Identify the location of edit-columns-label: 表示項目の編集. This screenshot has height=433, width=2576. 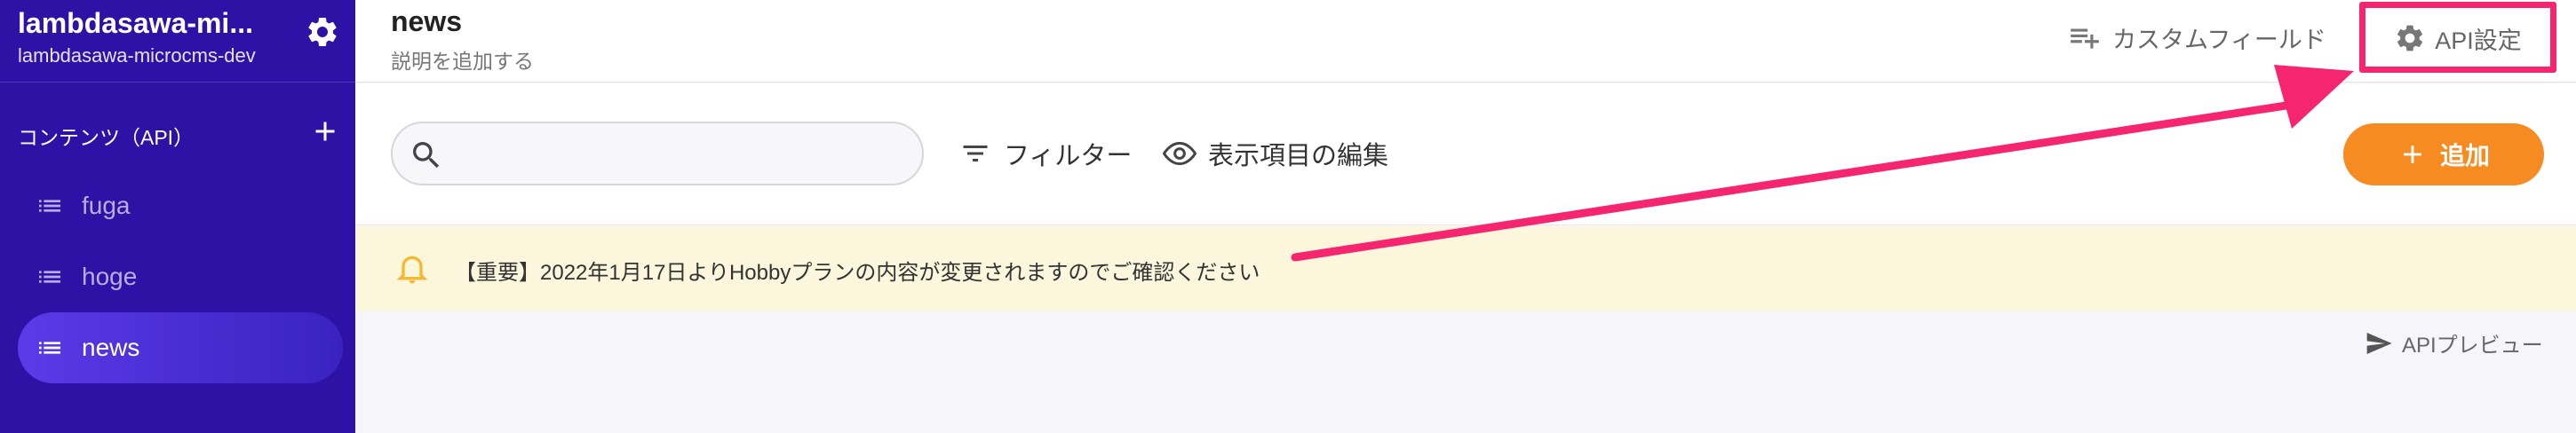
(1298, 156).